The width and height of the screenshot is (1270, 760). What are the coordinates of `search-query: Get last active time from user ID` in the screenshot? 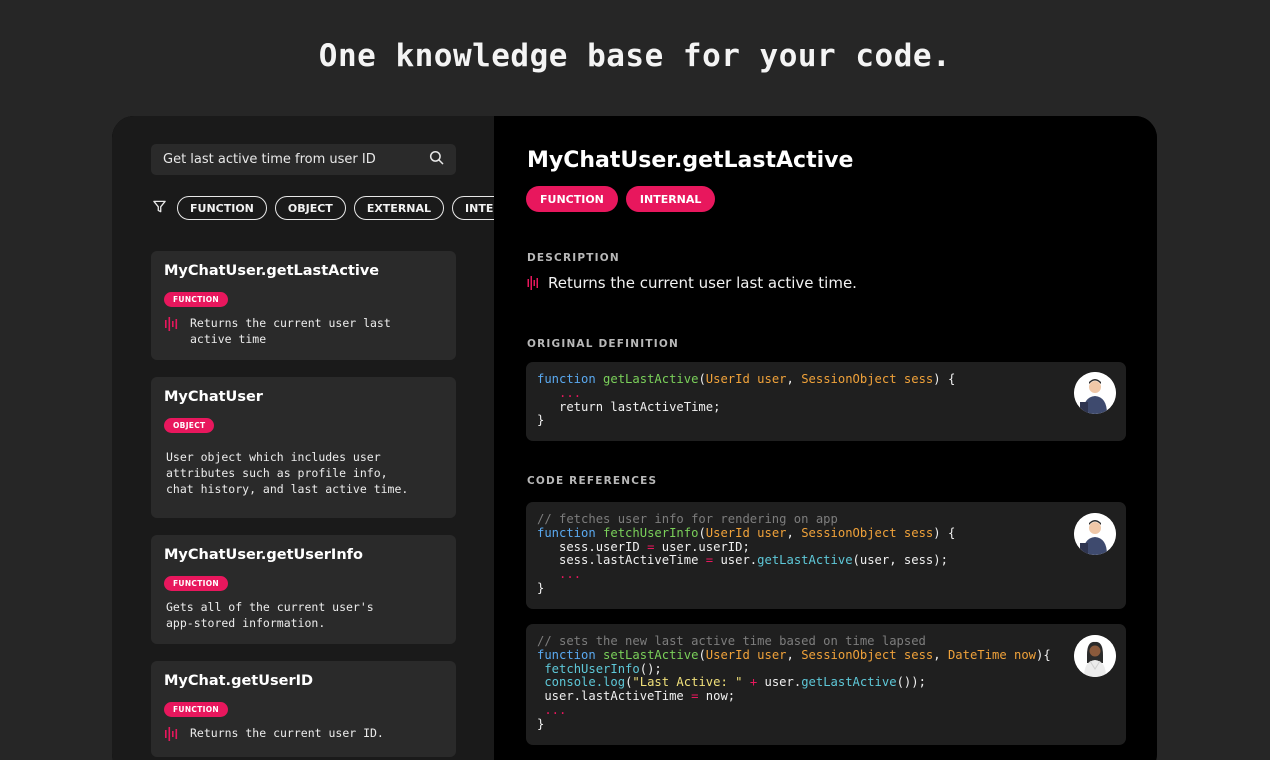 It's located at (296, 159).